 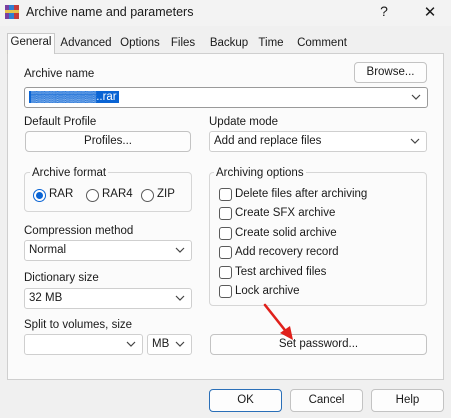 What do you see at coordinates (278, 321) in the screenshot?
I see `red-arrow-annotation` at bounding box center [278, 321].